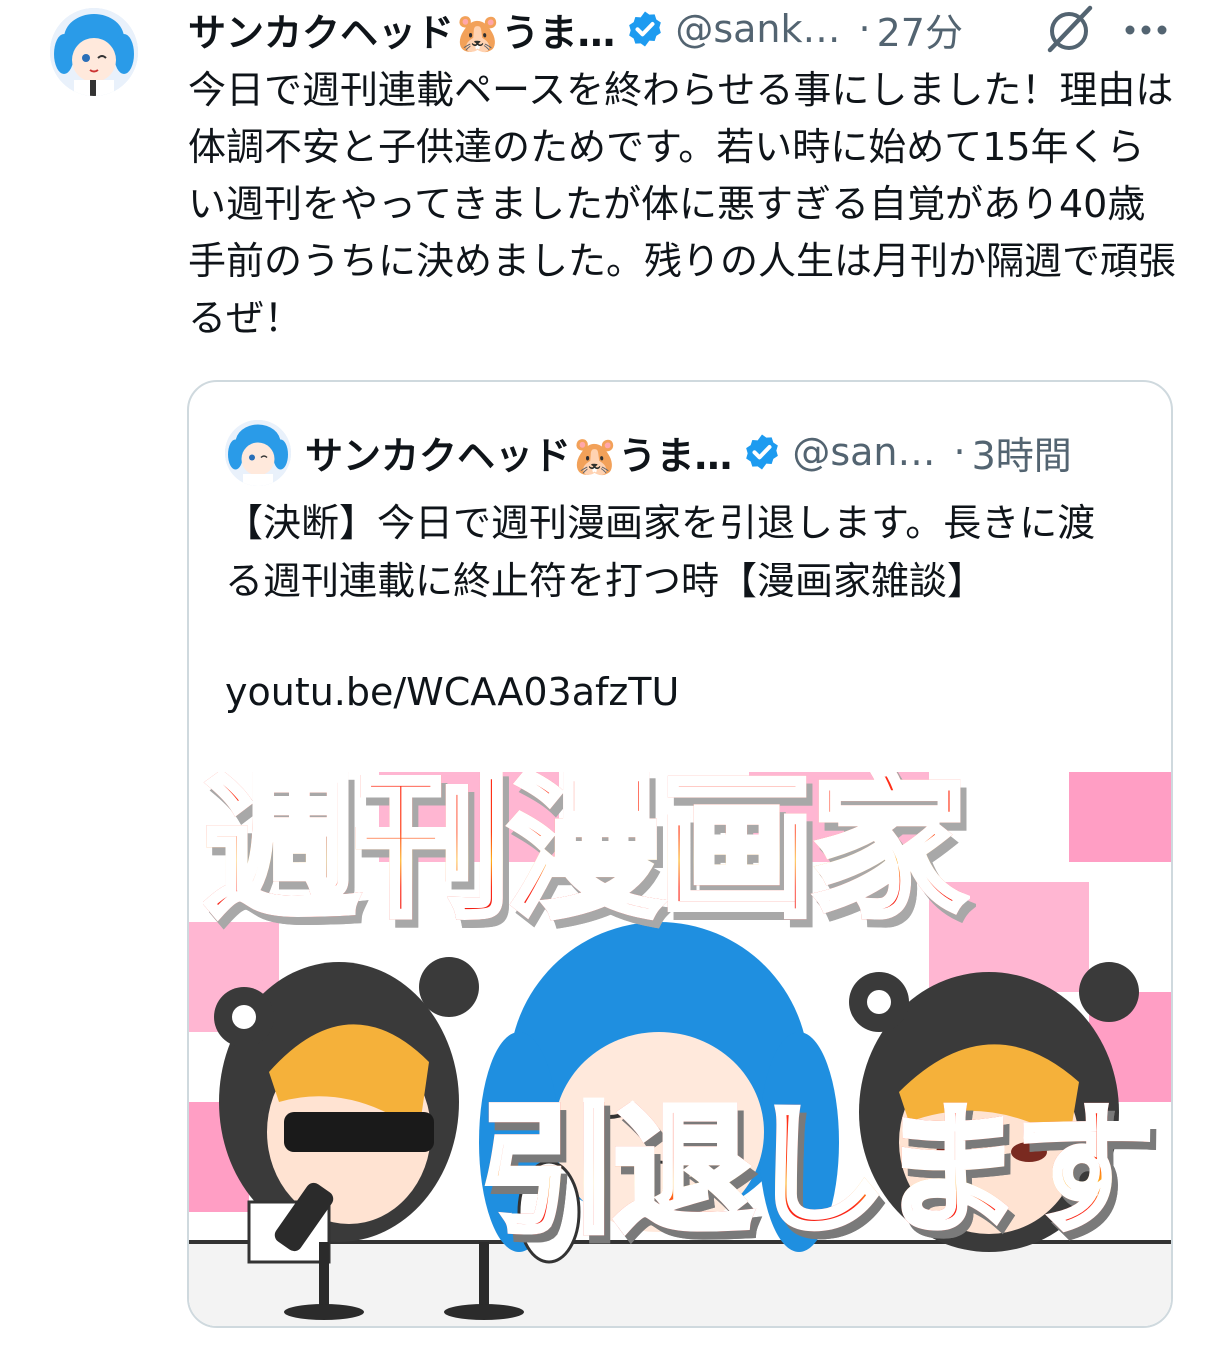 The width and height of the screenshot is (1220, 1351). I want to click on quoted-tweet-time: 3時間, so click(1021, 455).